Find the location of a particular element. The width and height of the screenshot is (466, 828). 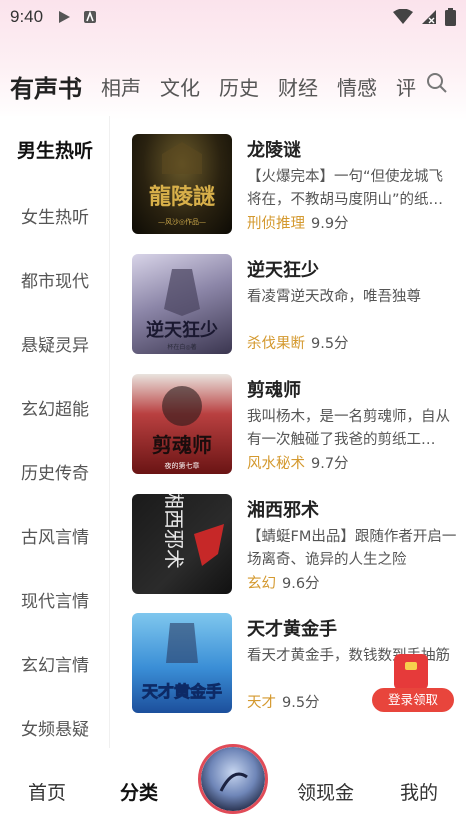

nav-category: 分类 is located at coordinates (139, 791).